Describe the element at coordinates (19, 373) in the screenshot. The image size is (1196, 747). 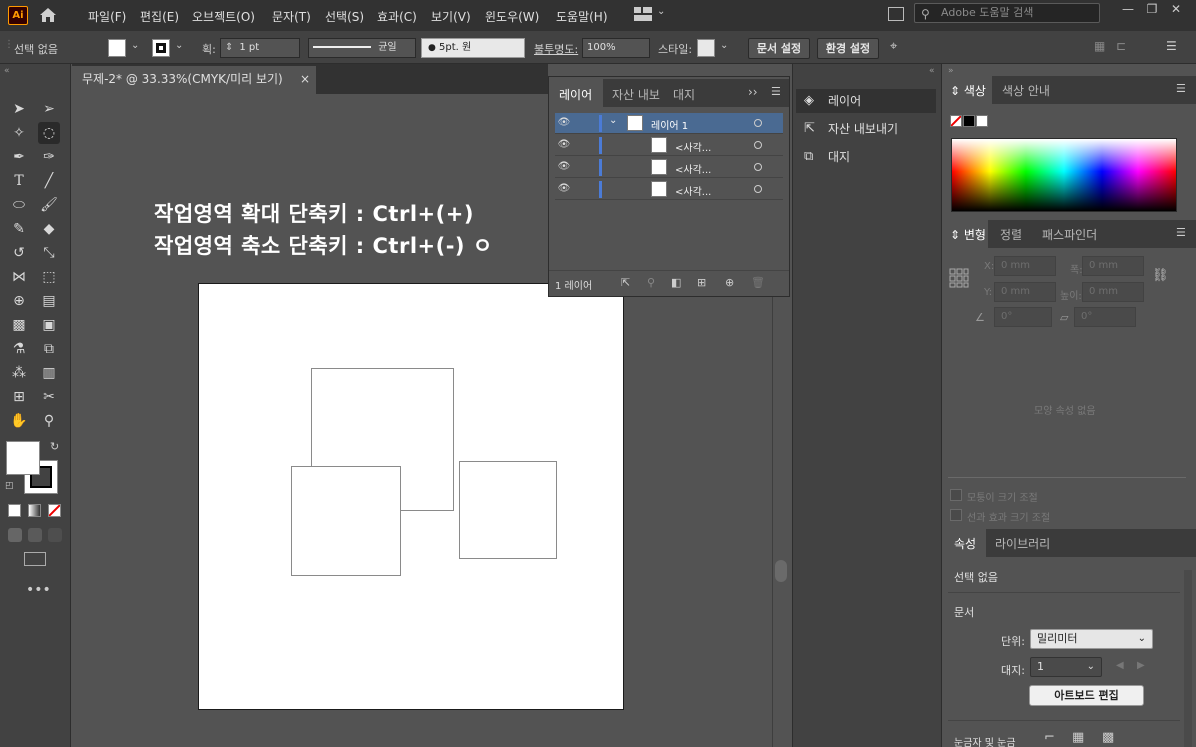
I see `symbol-sprayer-tool-icon: ⁂` at that location.